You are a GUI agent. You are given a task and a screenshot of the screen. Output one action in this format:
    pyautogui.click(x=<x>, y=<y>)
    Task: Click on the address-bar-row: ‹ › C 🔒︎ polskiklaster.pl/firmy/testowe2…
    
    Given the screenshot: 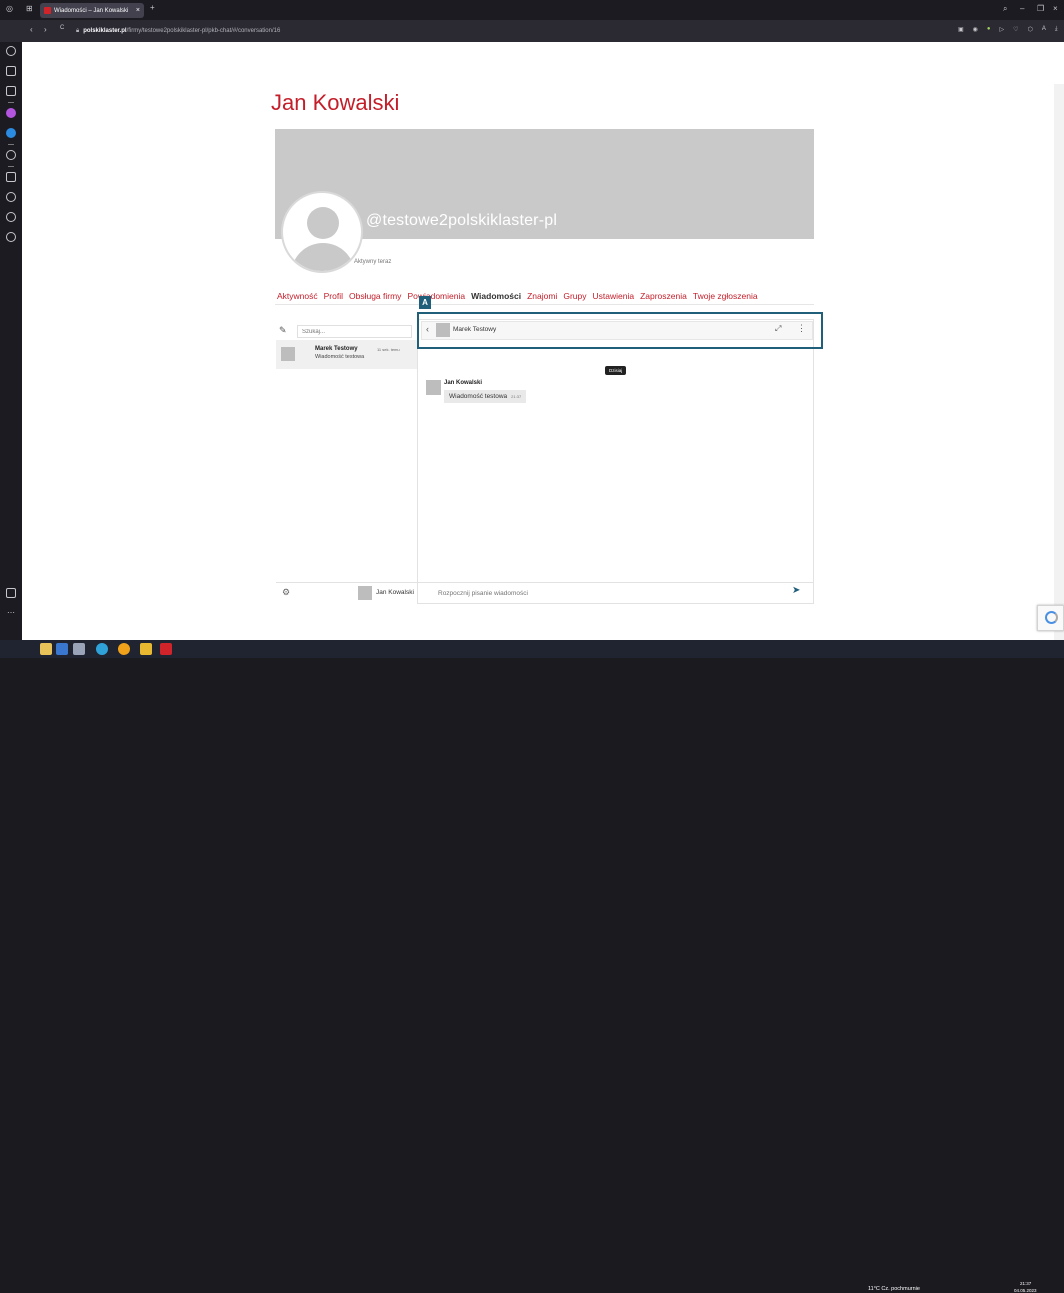 What is the action you would take?
    pyautogui.click(x=532, y=31)
    